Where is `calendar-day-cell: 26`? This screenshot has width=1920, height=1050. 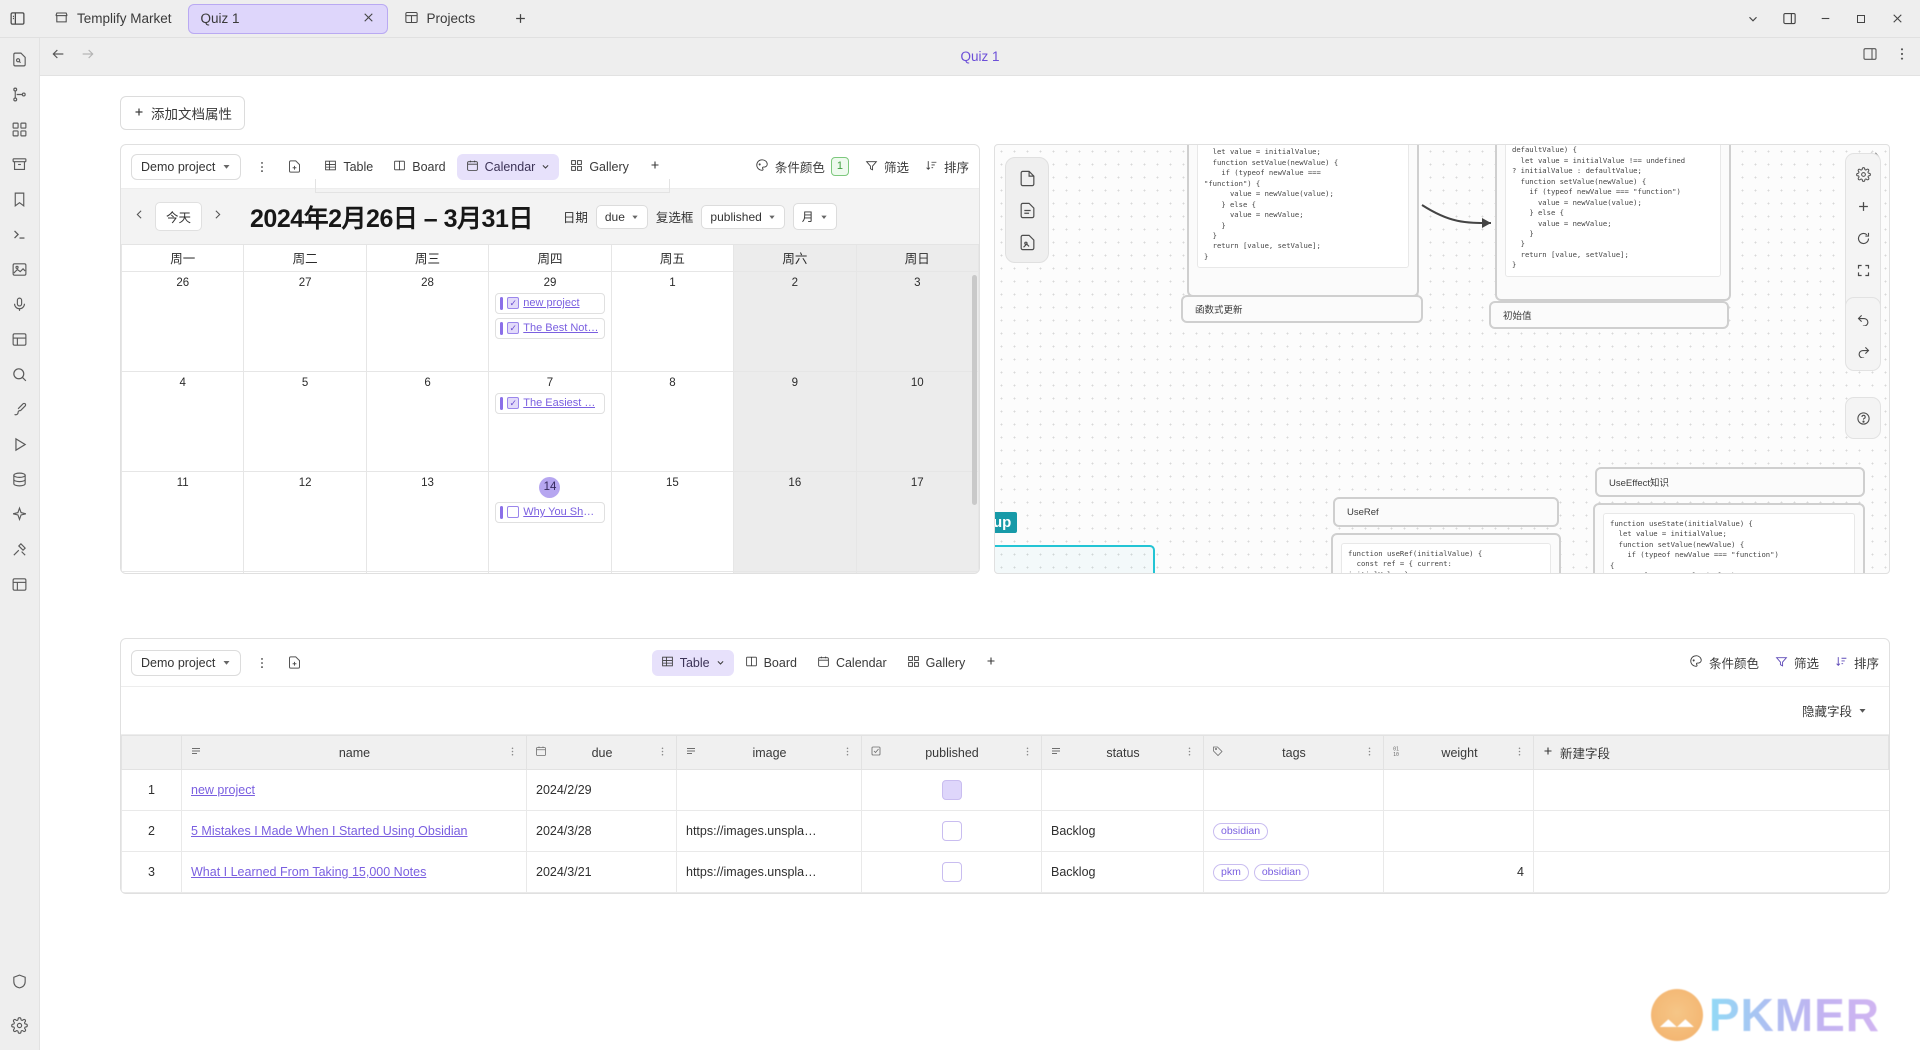
calendar-day-cell: 26 is located at coordinates (183, 321).